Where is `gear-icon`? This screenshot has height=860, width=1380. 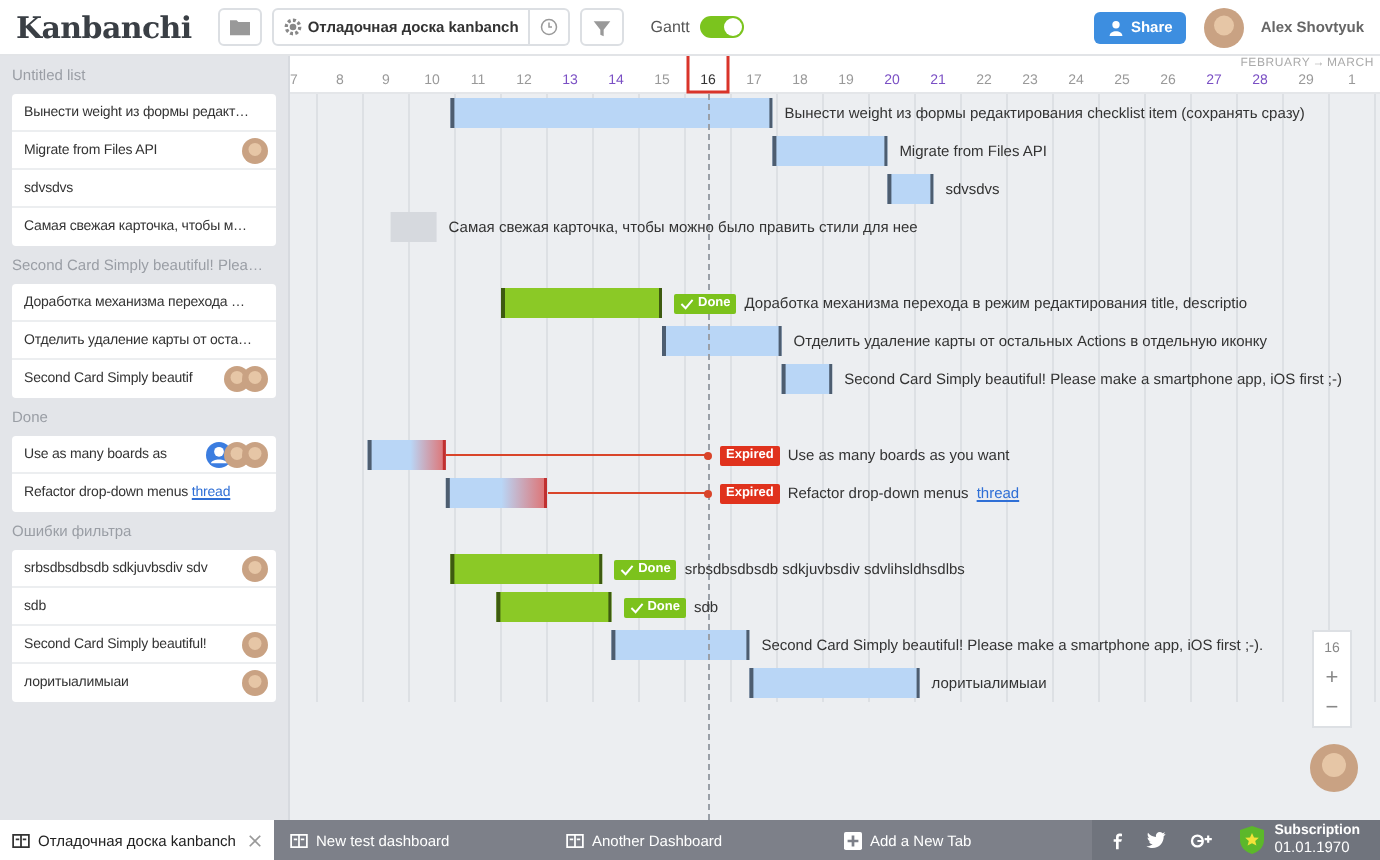
gear-icon is located at coordinates (292, 27).